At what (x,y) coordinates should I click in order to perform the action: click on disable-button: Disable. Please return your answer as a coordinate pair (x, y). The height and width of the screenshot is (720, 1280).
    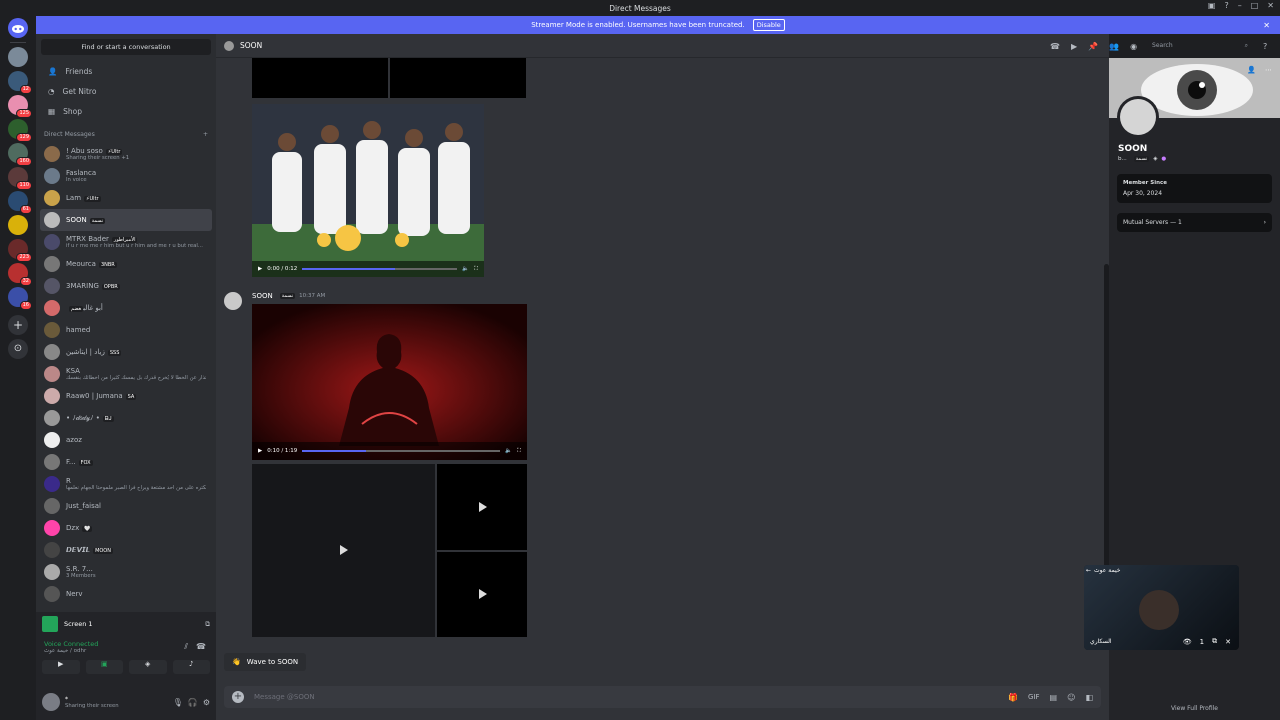
    Looking at the image, I should click on (768, 25).